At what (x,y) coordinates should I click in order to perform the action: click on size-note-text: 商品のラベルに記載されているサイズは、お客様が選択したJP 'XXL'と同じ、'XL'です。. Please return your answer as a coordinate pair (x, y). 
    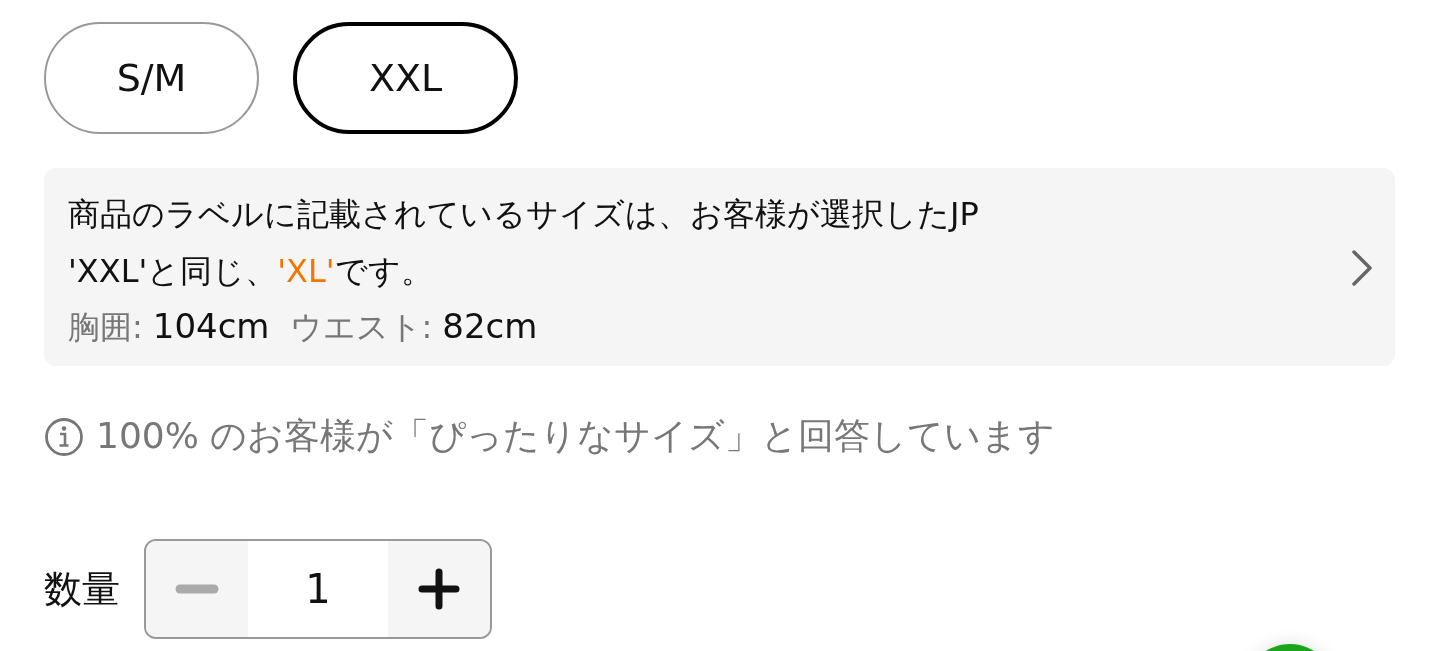
    Looking at the image, I should click on (524, 243).